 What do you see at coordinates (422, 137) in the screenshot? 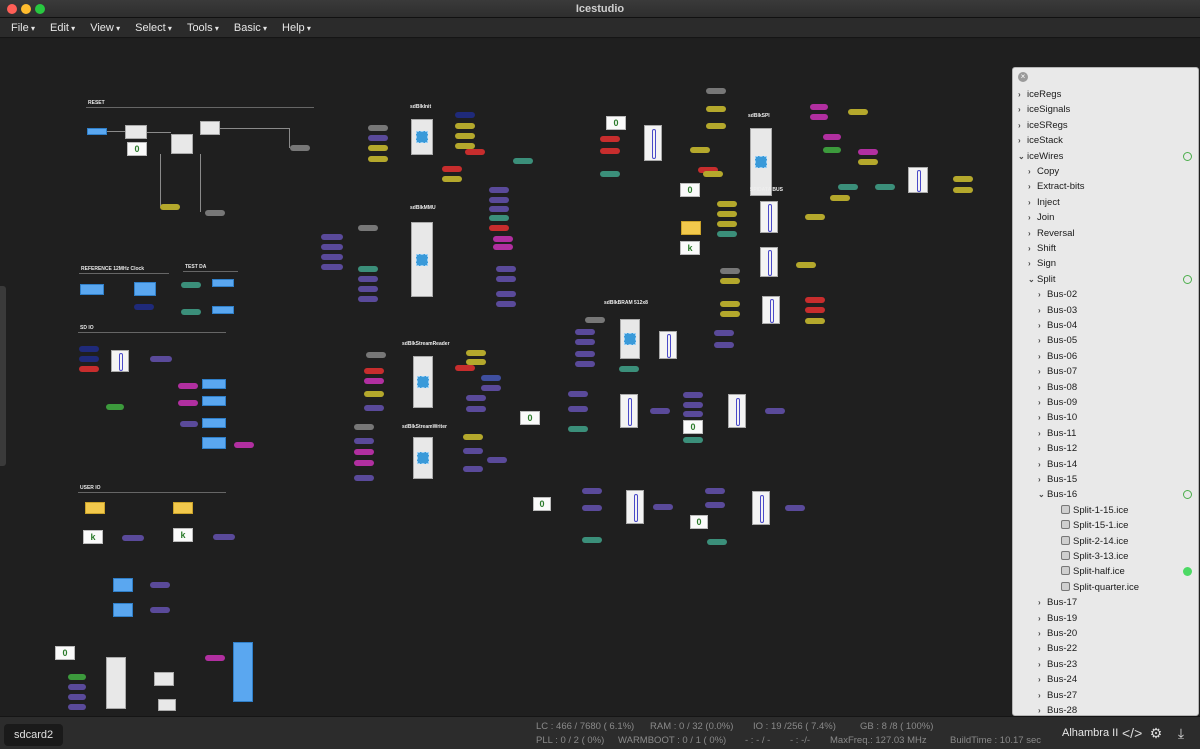
I see `sdblkinit-module` at bounding box center [422, 137].